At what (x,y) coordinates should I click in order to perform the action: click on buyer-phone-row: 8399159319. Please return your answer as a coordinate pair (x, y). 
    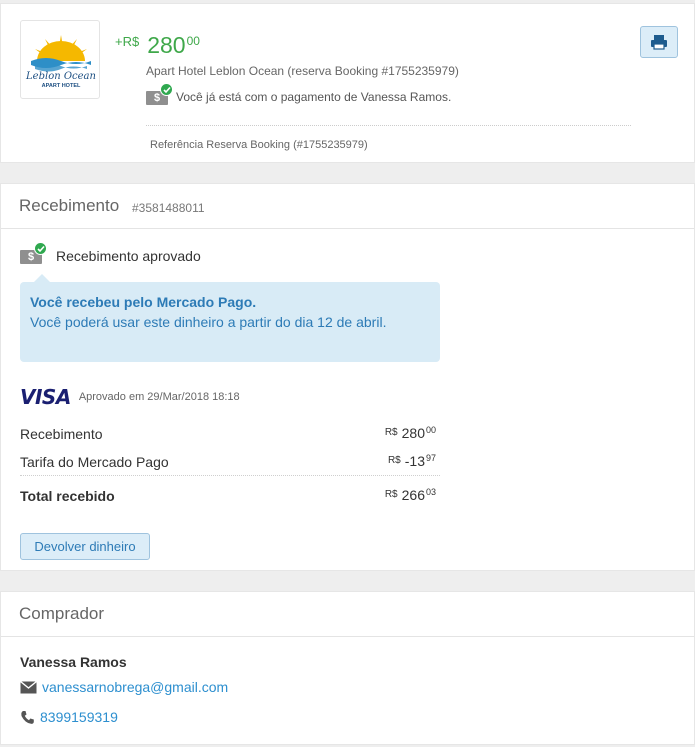
    Looking at the image, I should click on (69, 717).